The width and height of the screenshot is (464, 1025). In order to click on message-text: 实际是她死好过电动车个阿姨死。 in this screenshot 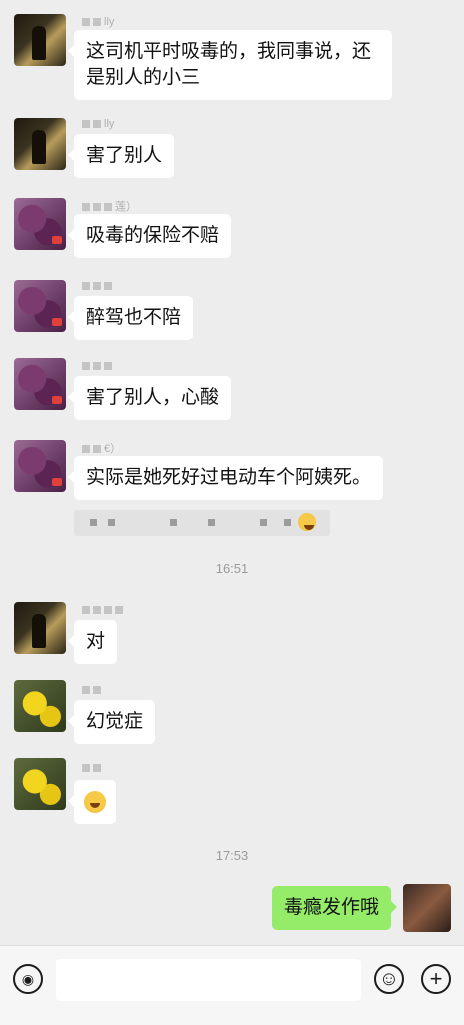, I will do `click(229, 477)`.